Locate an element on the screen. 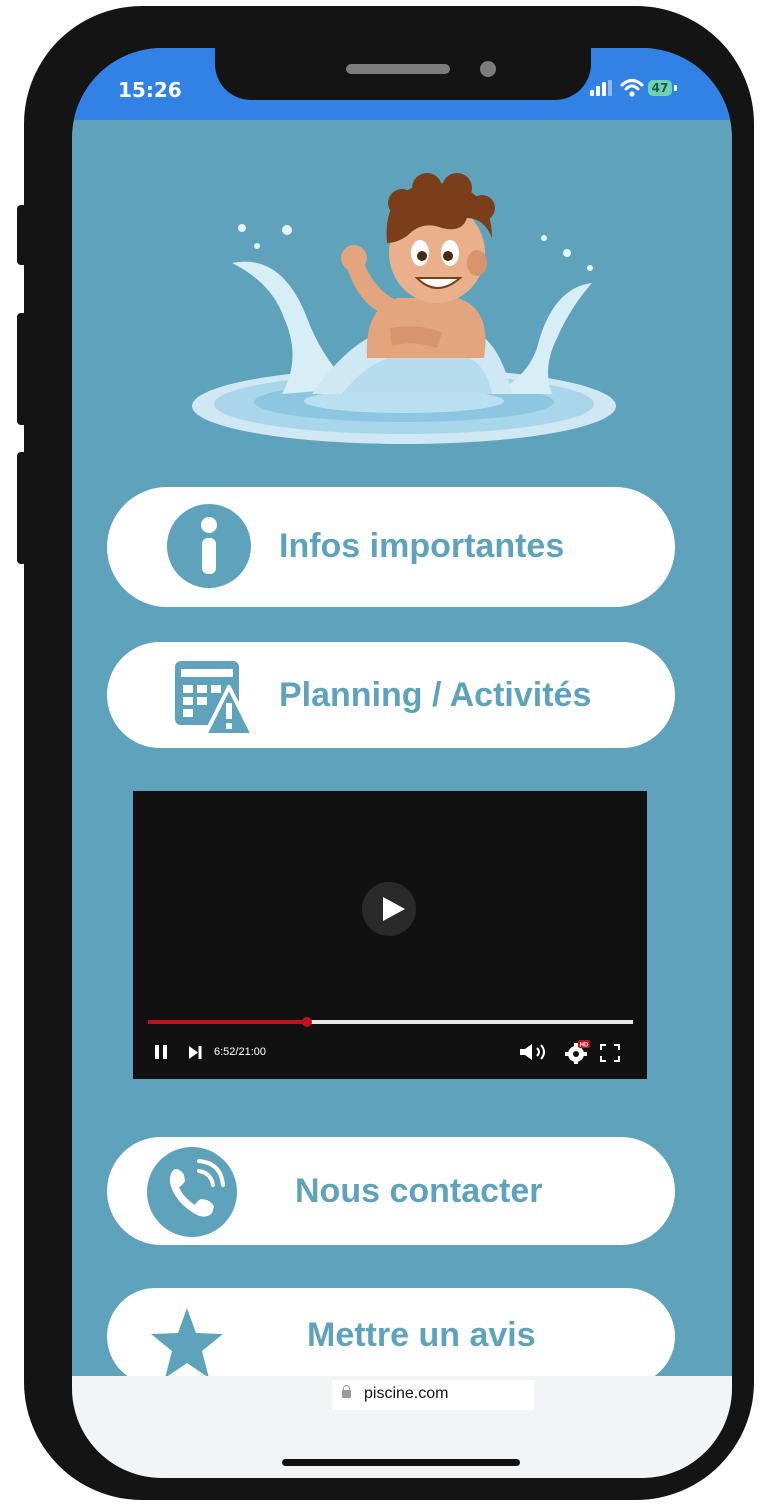 This screenshot has height=1506, width=762. wifi-icon is located at coordinates (632, 88).